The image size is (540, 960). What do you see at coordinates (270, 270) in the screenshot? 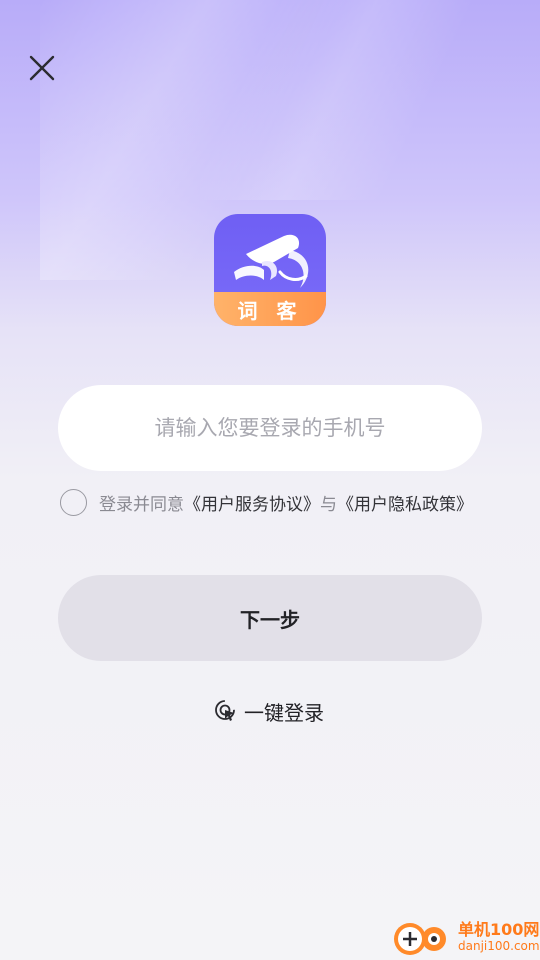
I see `app-logo: 词 客` at bounding box center [270, 270].